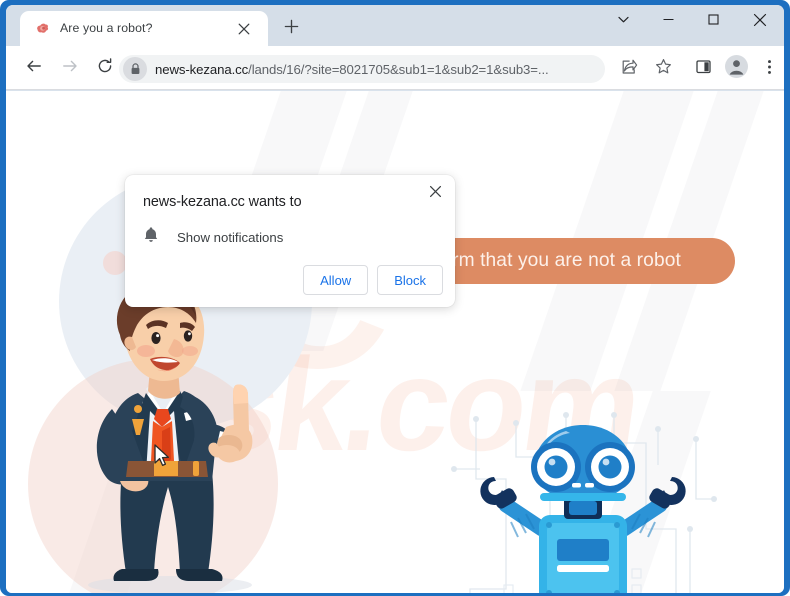  I want to click on allow-button: Allow, so click(336, 280).